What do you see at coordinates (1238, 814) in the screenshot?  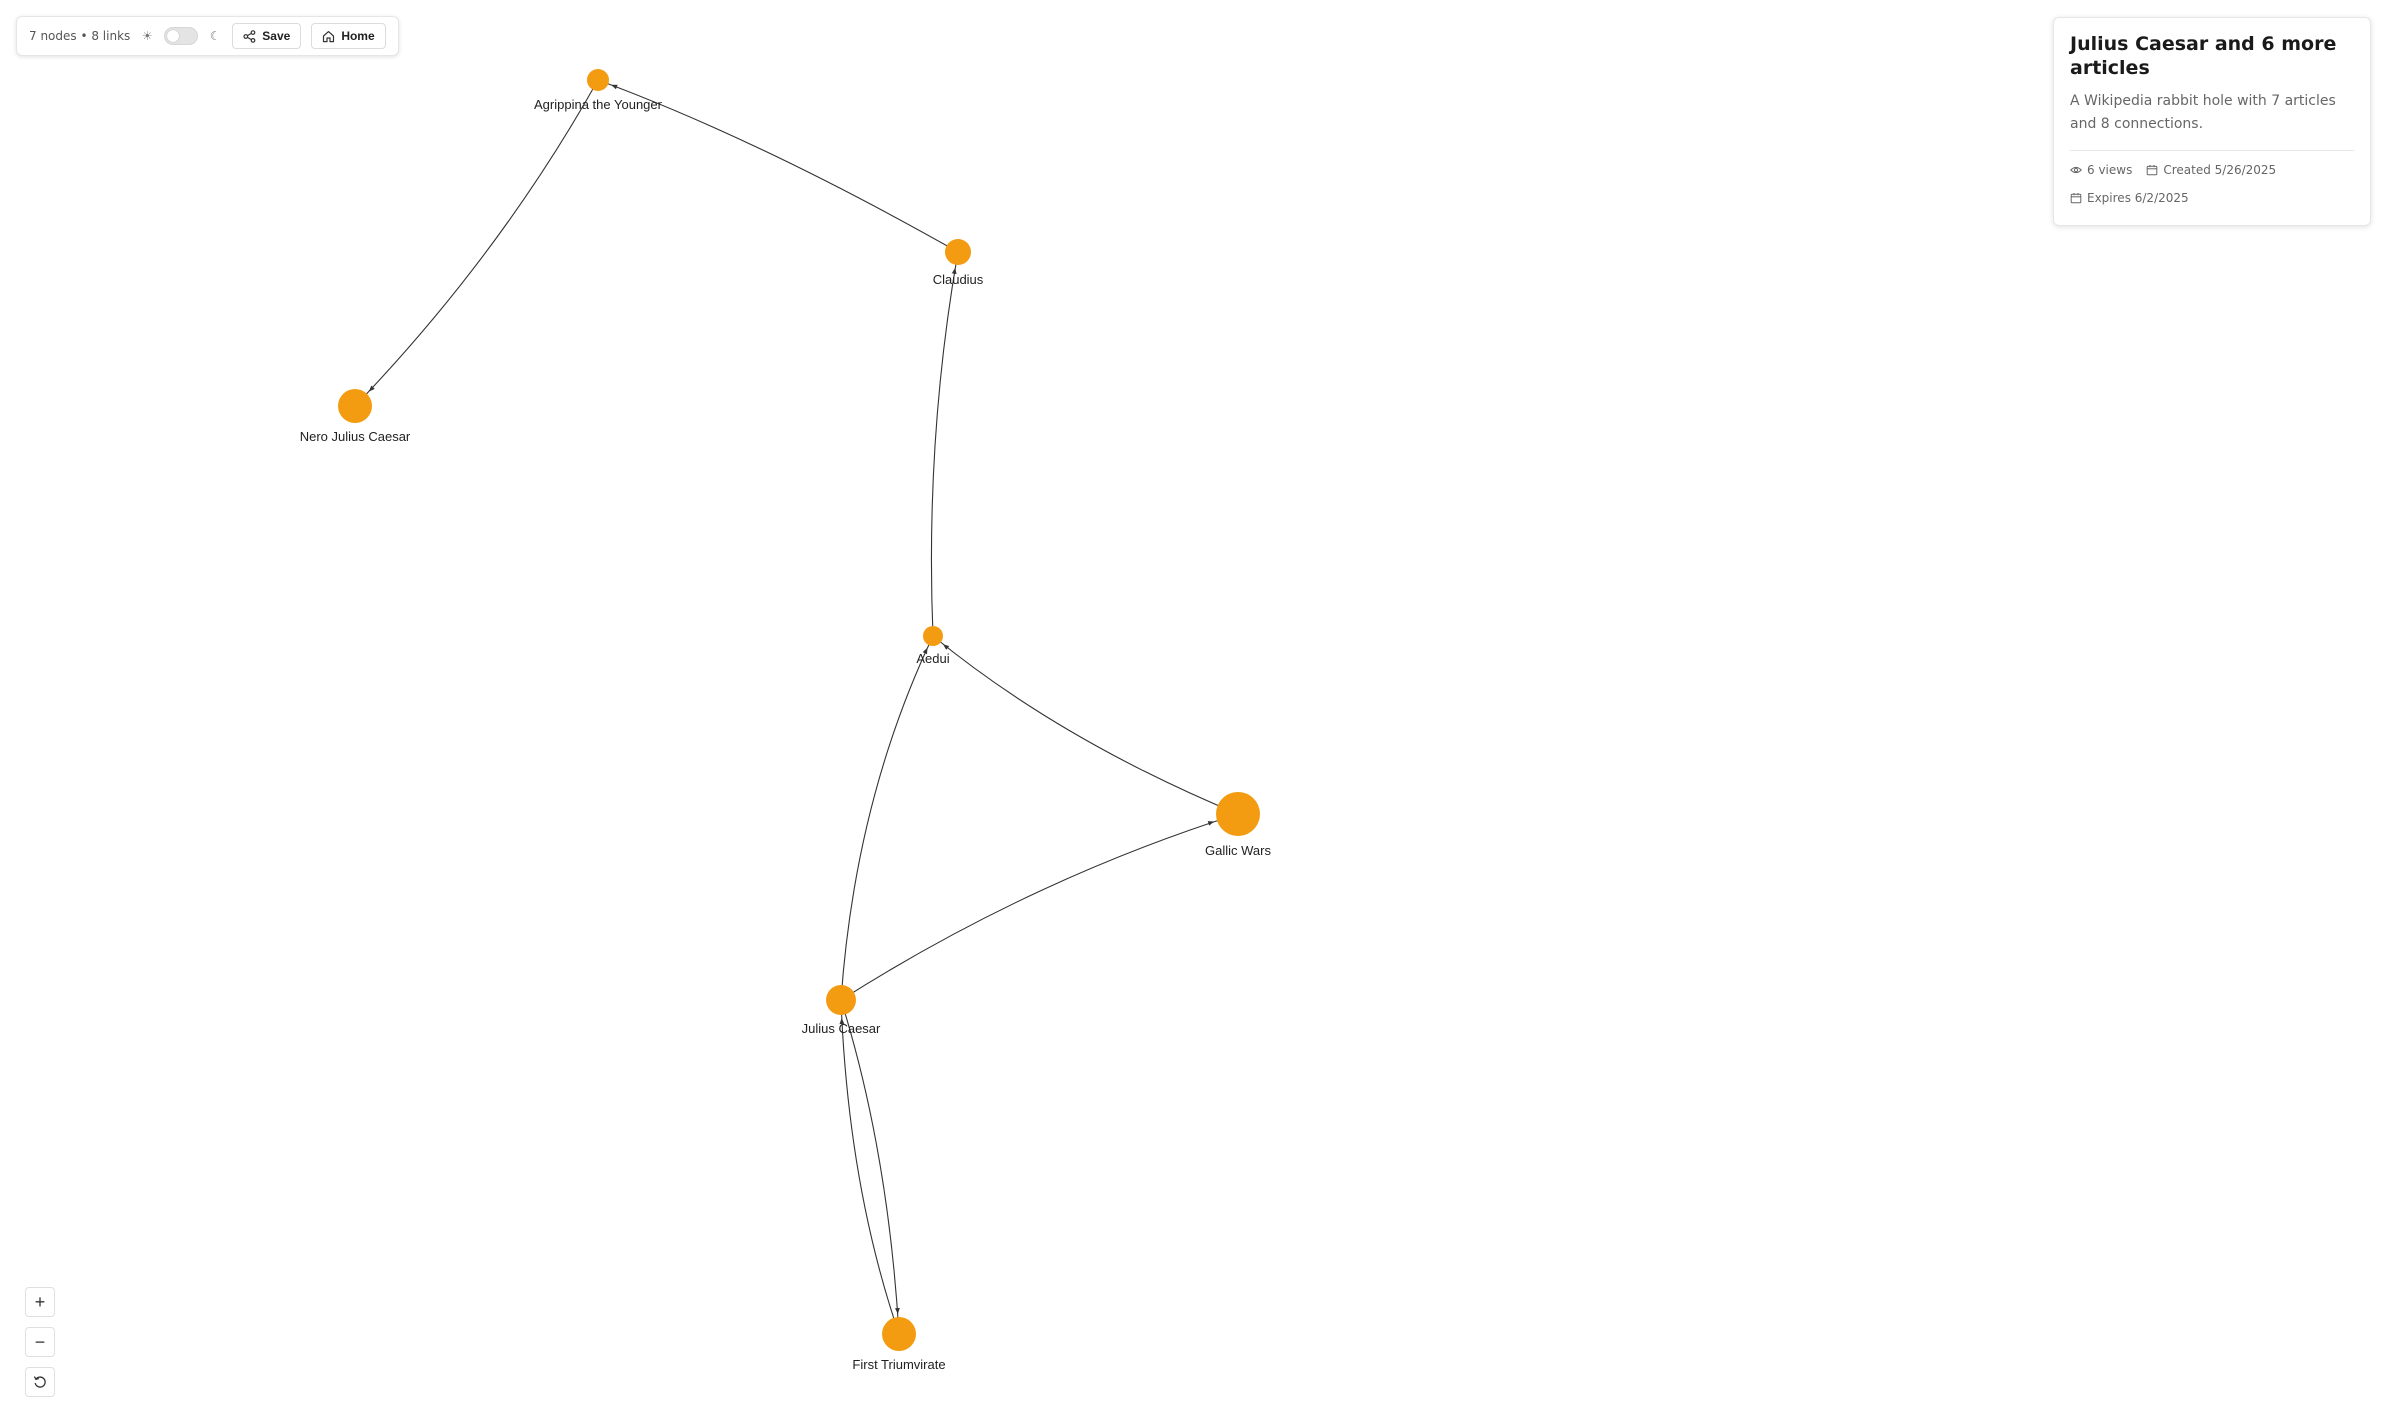 I see `node-gallic` at bounding box center [1238, 814].